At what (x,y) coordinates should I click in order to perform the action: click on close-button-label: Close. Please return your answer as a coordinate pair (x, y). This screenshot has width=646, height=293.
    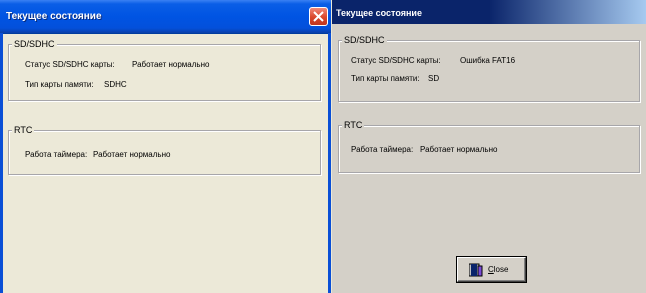
    Looking at the image, I should click on (498, 269).